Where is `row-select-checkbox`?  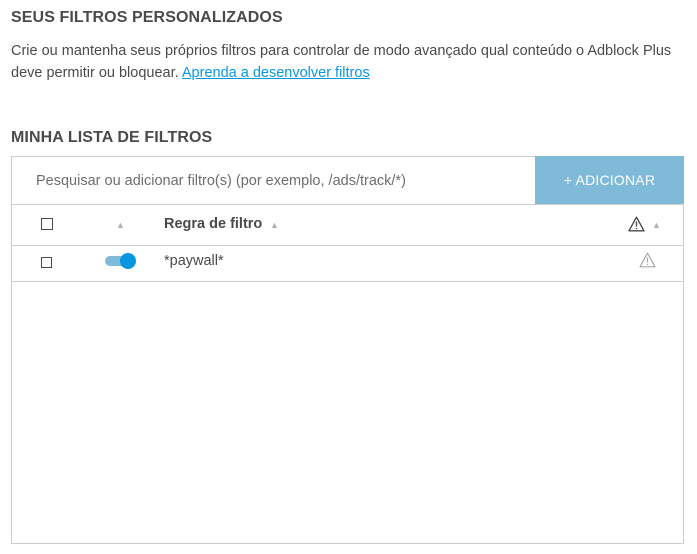
row-select-checkbox is located at coordinates (46, 262).